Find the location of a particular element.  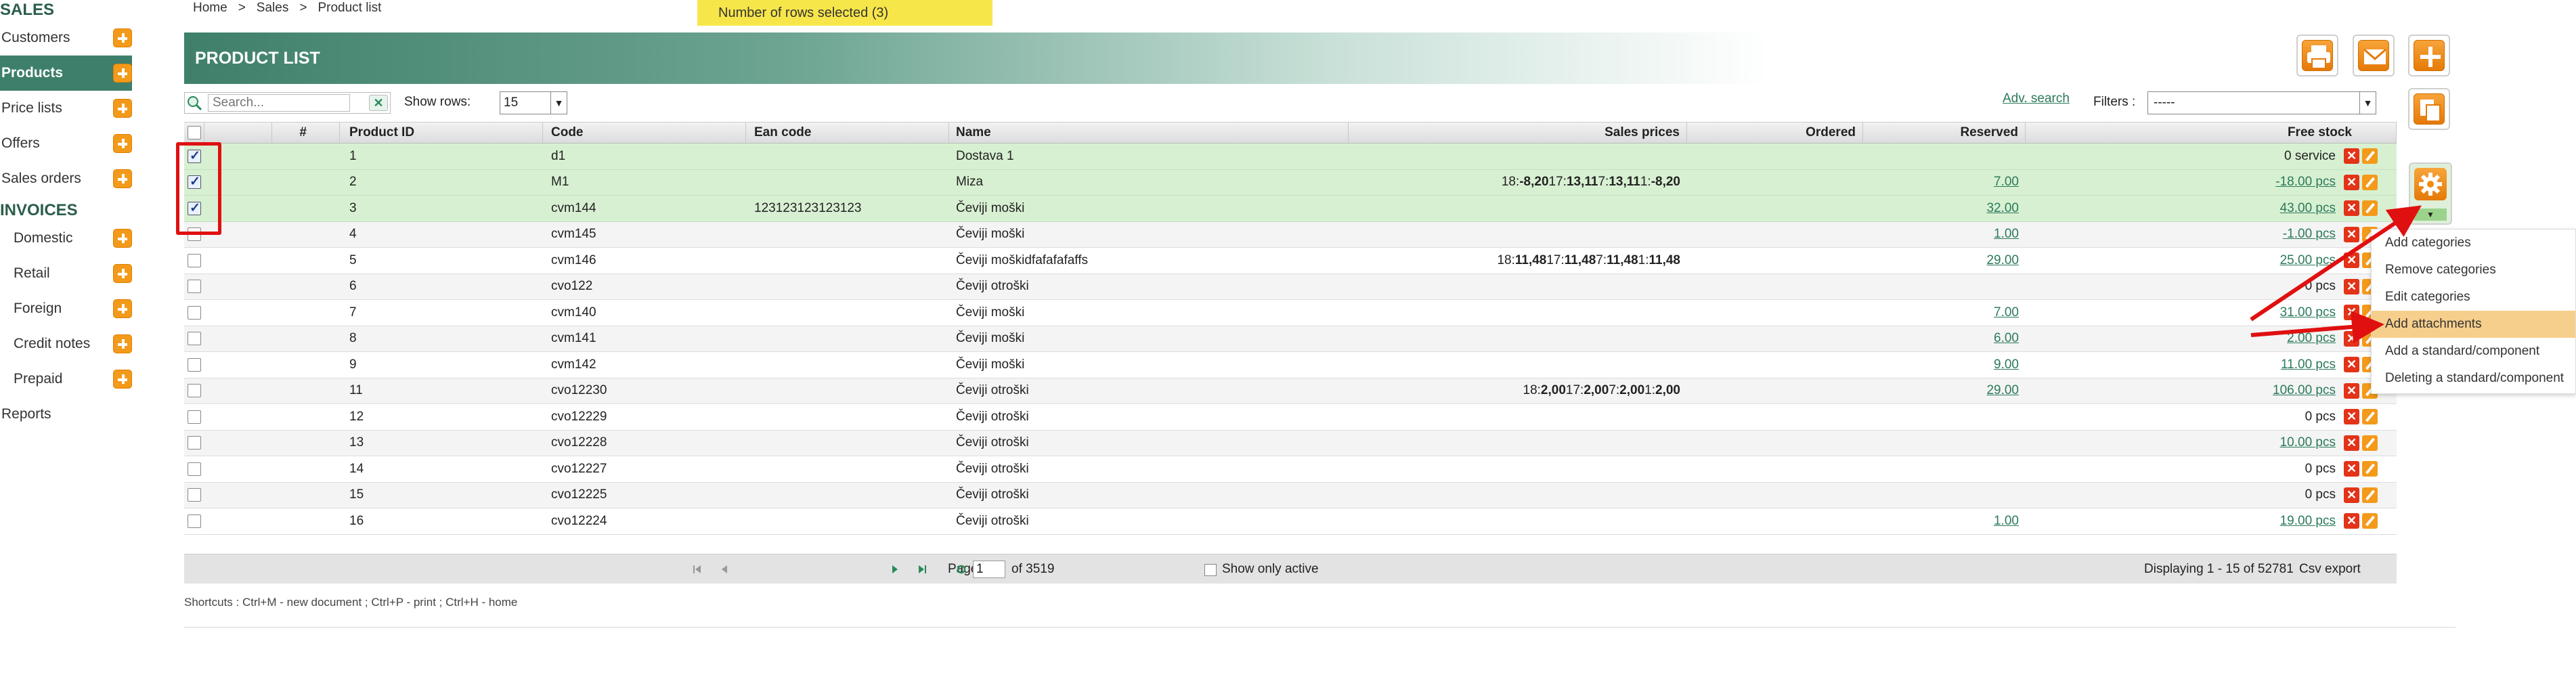

header-hash: # is located at coordinates (306, 133).